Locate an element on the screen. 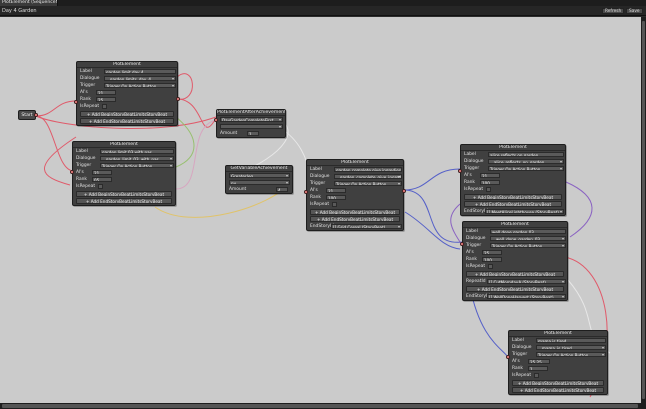  variable-select: nv is located at coordinates (259, 182).